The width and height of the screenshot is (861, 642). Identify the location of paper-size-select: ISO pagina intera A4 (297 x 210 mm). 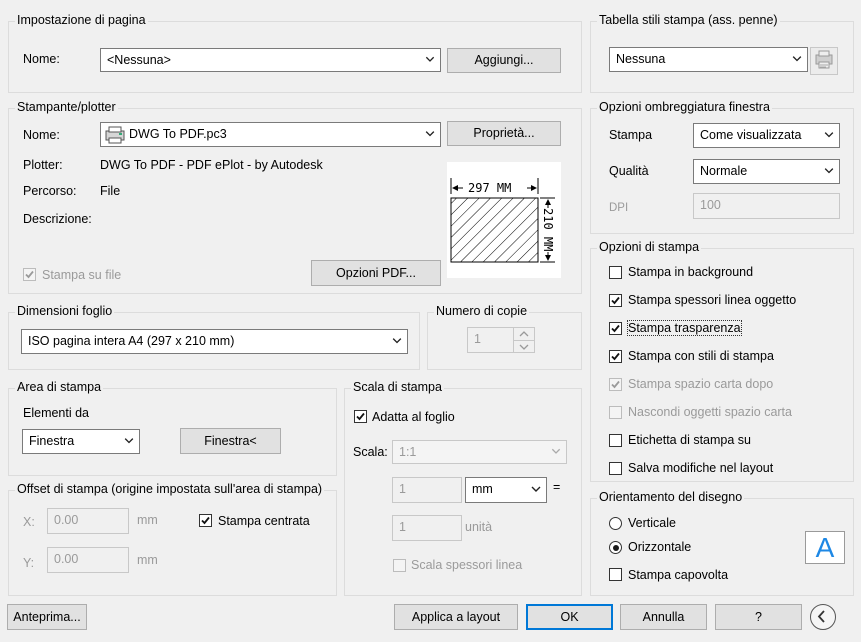
(214, 341).